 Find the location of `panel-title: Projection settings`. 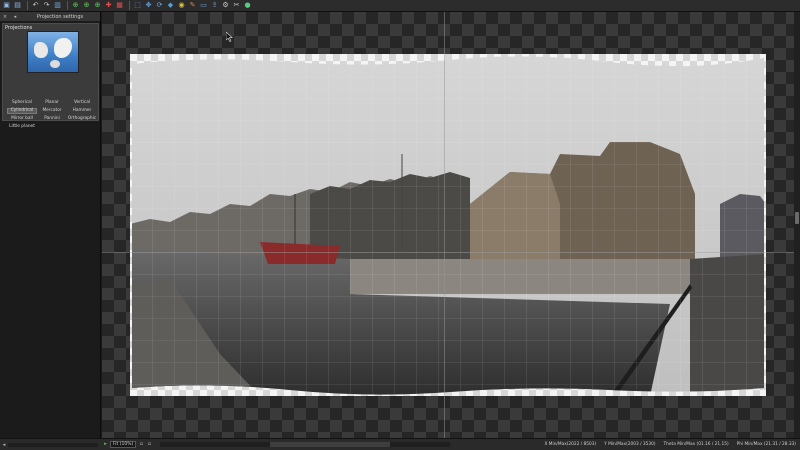

panel-title: Projection settings is located at coordinates (60, 16).